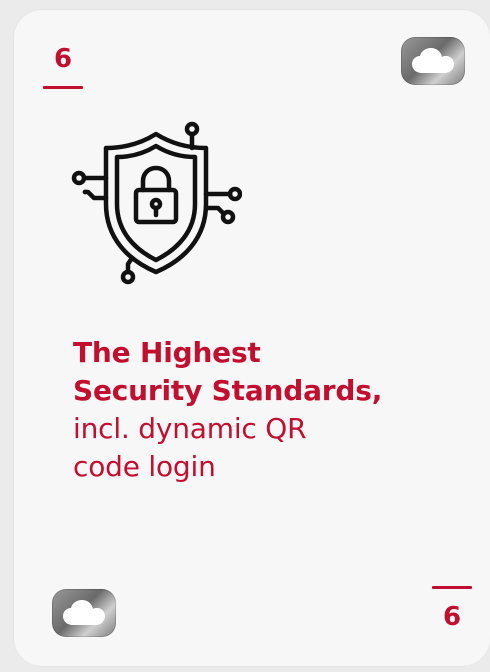 This screenshot has height=672, width=490. I want to click on cloud-badge-bottom, so click(84, 613).